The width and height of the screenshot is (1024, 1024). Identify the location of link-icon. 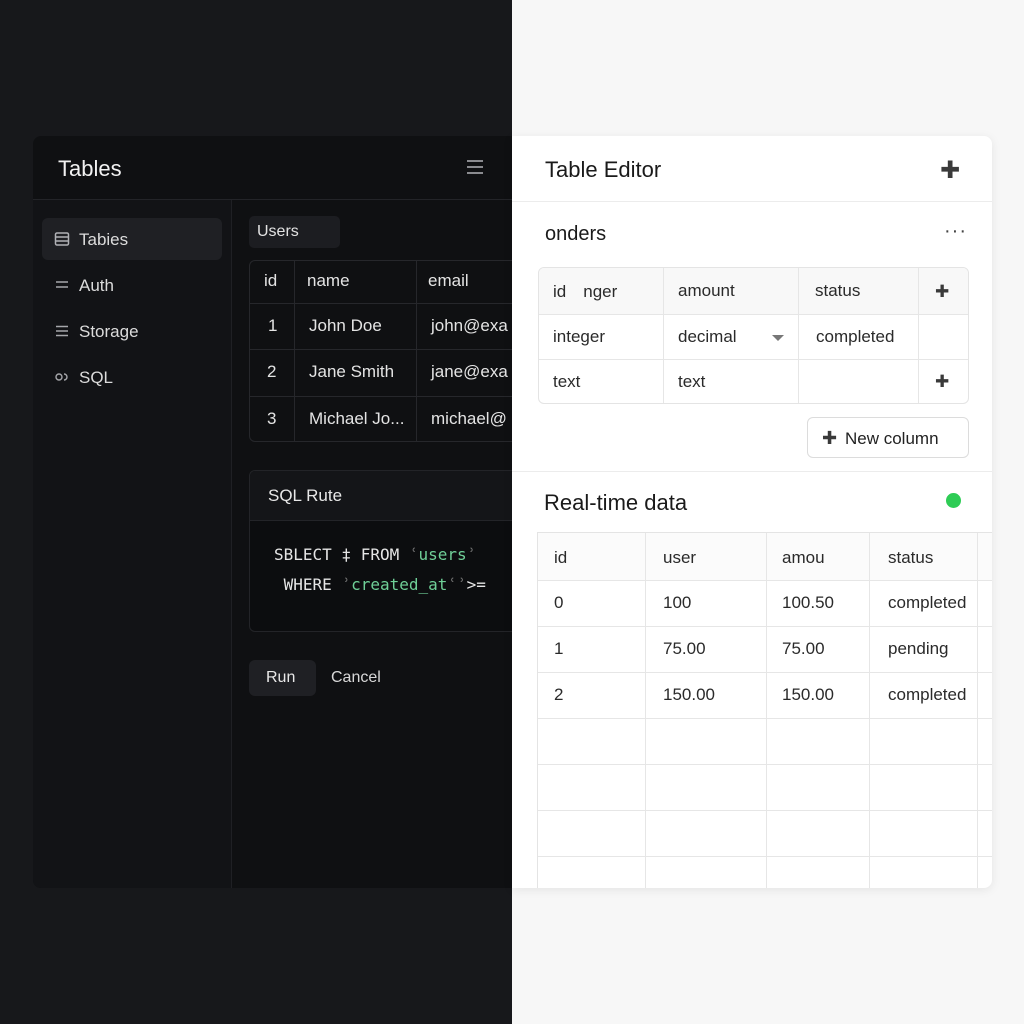
(62, 377).